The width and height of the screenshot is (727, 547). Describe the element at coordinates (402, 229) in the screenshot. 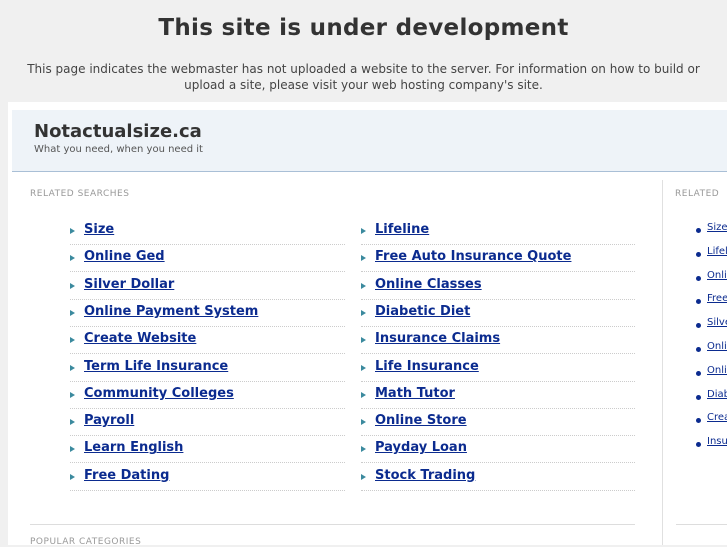

I see `related-search-link: Lifeline` at that location.